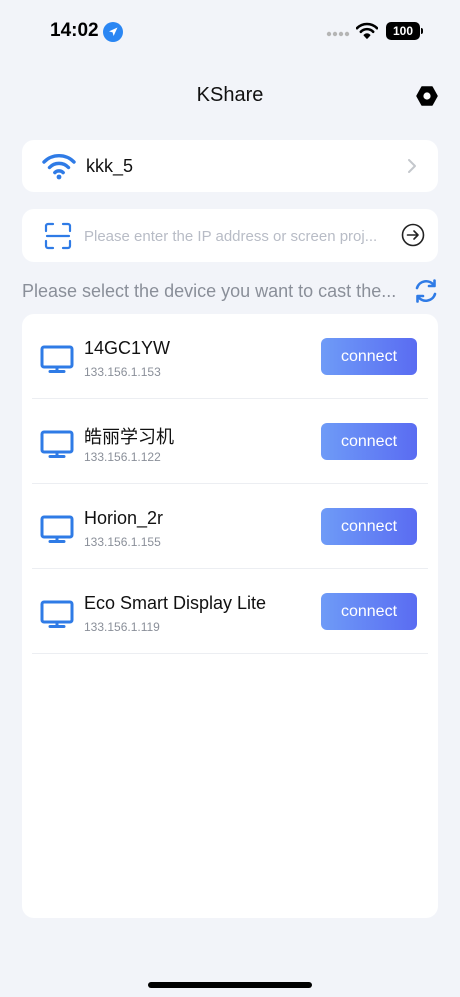  Describe the element at coordinates (230, 166) in the screenshot. I see `wifi-network-row: kkk_5` at that location.